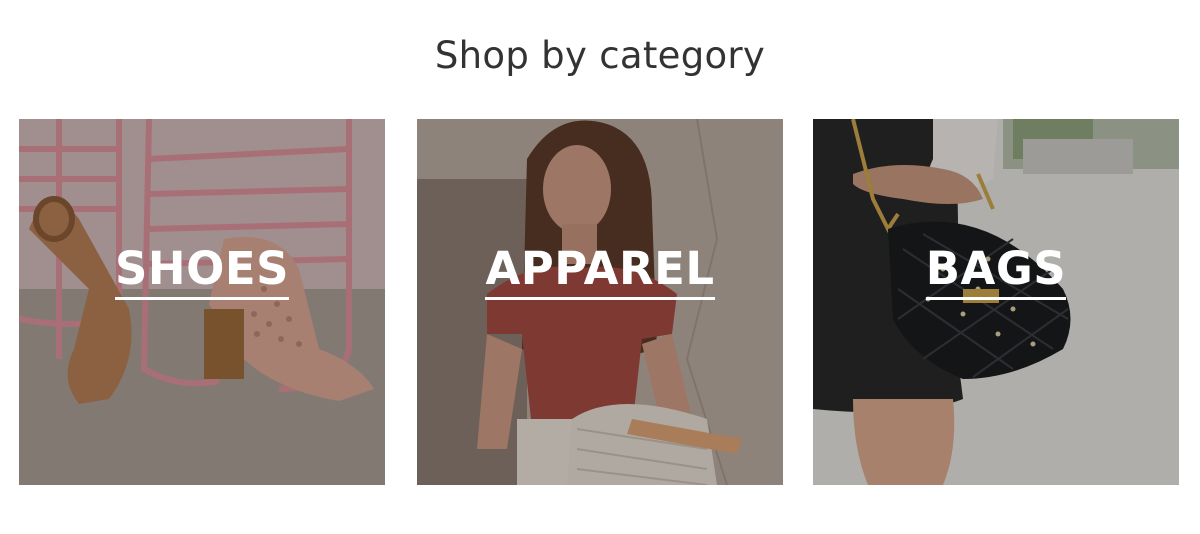 The image size is (1200, 534). I want to click on category-label-shoes: SHOES, so click(202, 270).